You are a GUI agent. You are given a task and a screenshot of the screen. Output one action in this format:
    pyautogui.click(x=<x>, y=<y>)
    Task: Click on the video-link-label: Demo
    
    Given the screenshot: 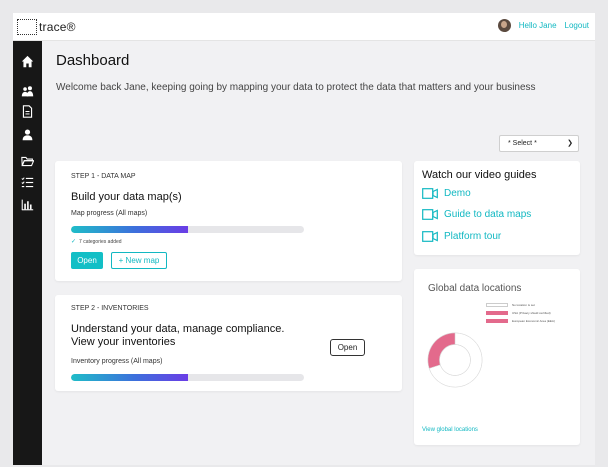 What is the action you would take?
    pyautogui.click(x=457, y=193)
    